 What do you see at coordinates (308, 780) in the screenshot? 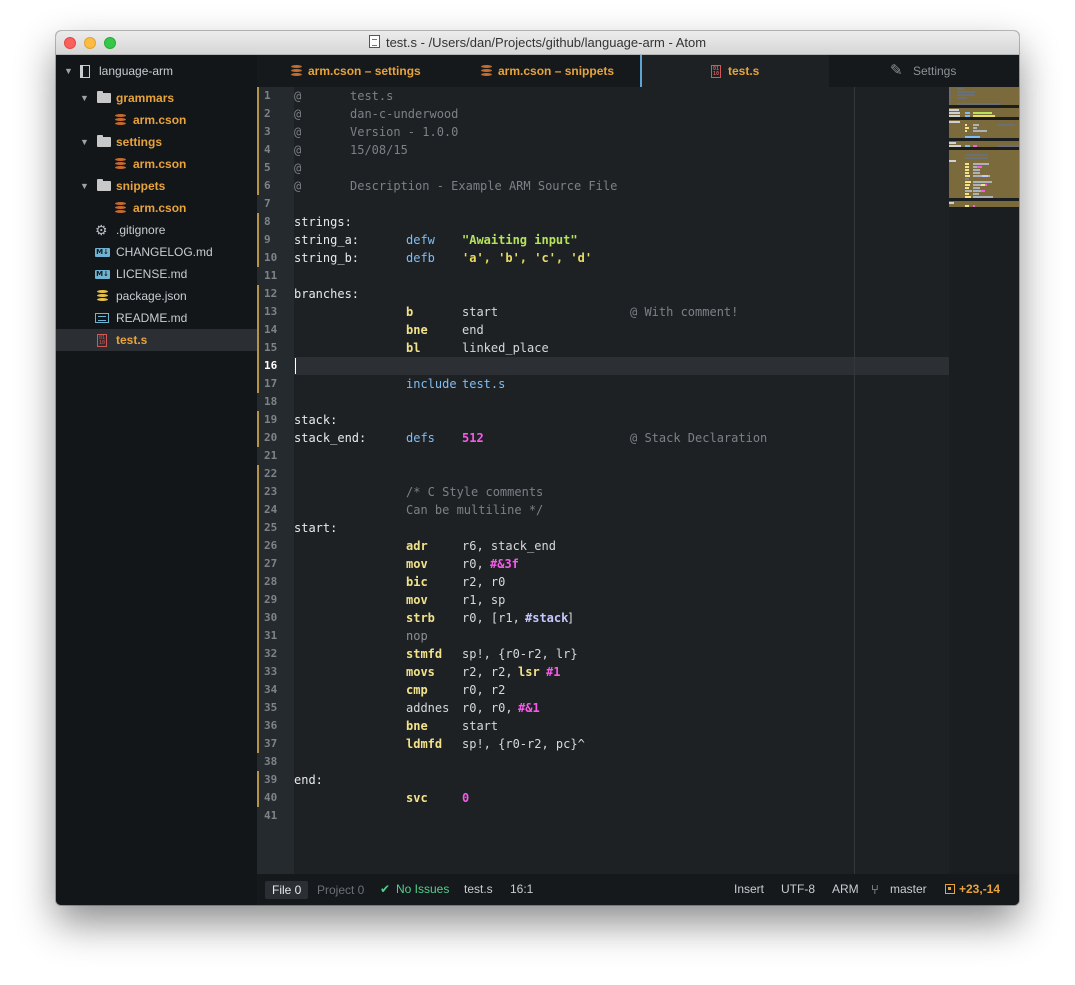
I see `code-token: end:` at bounding box center [308, 780].